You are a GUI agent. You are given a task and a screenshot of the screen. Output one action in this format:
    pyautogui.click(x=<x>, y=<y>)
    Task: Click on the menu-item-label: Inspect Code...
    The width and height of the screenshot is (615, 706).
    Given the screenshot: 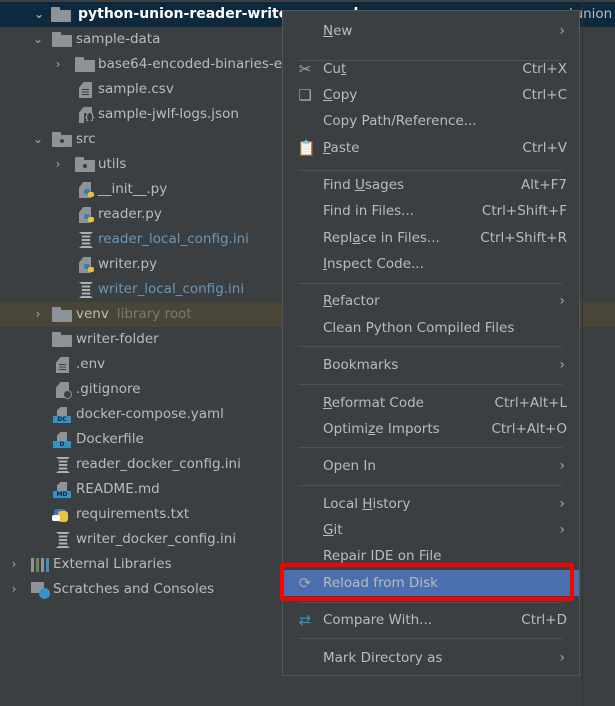 What is the action you would take?
    pyautogui.click(x=373, y=264)
    